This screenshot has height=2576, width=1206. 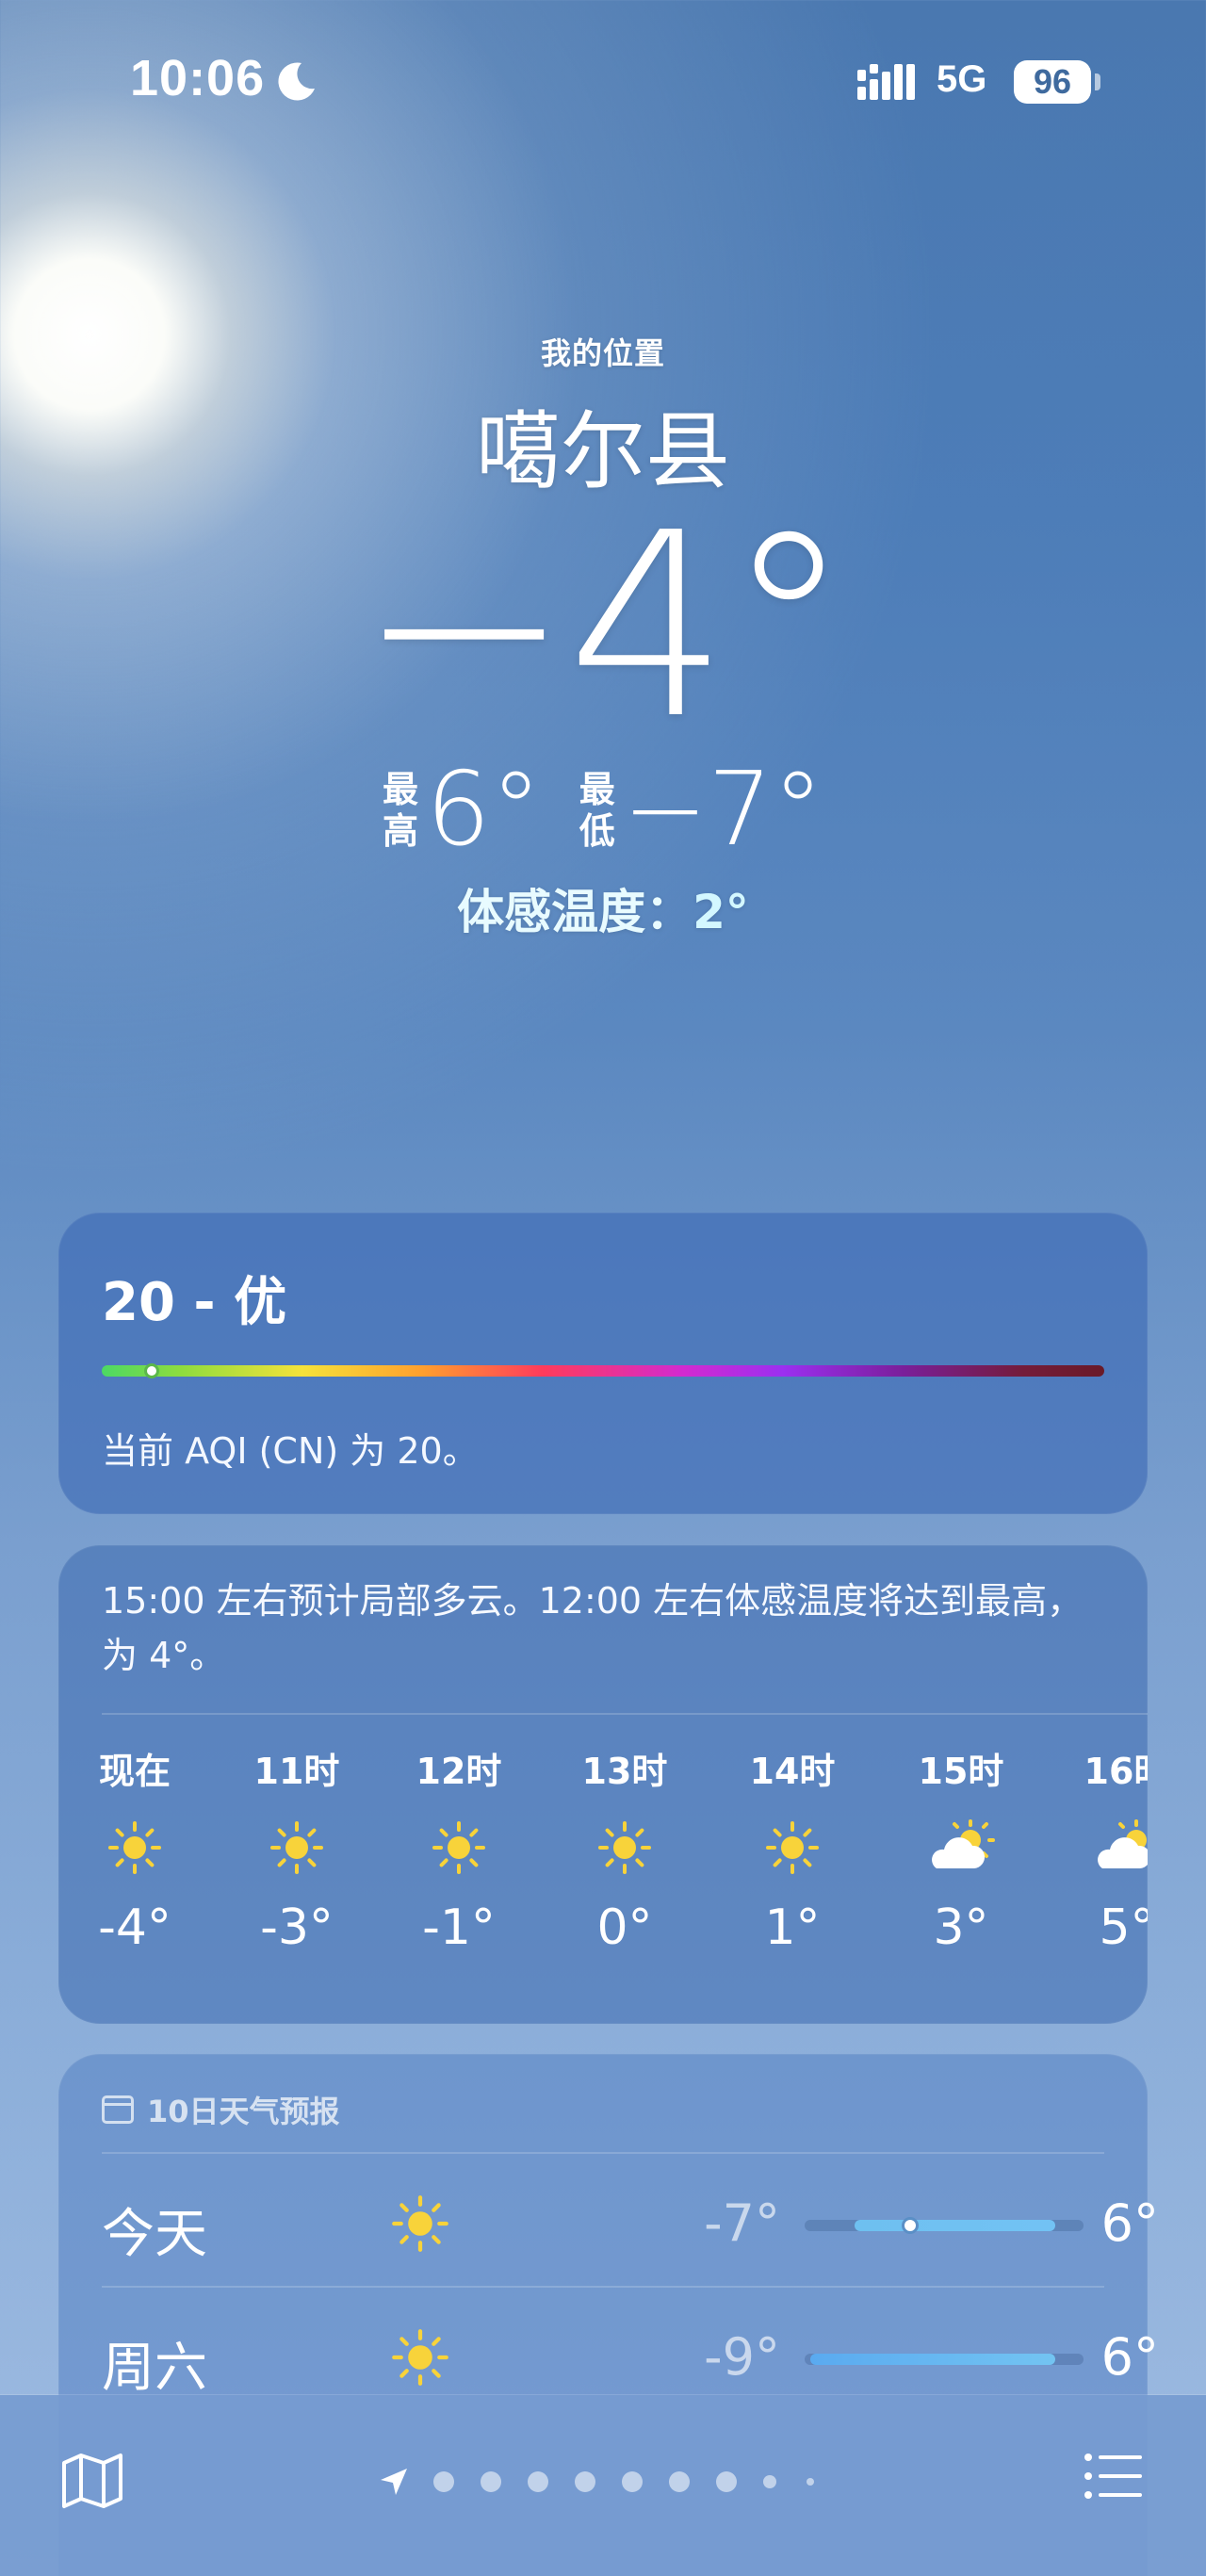 What do you see at coordinates (154, 2368) in the screenshot?
I see `day-label: 周六` at bounding box center [154, 2368].